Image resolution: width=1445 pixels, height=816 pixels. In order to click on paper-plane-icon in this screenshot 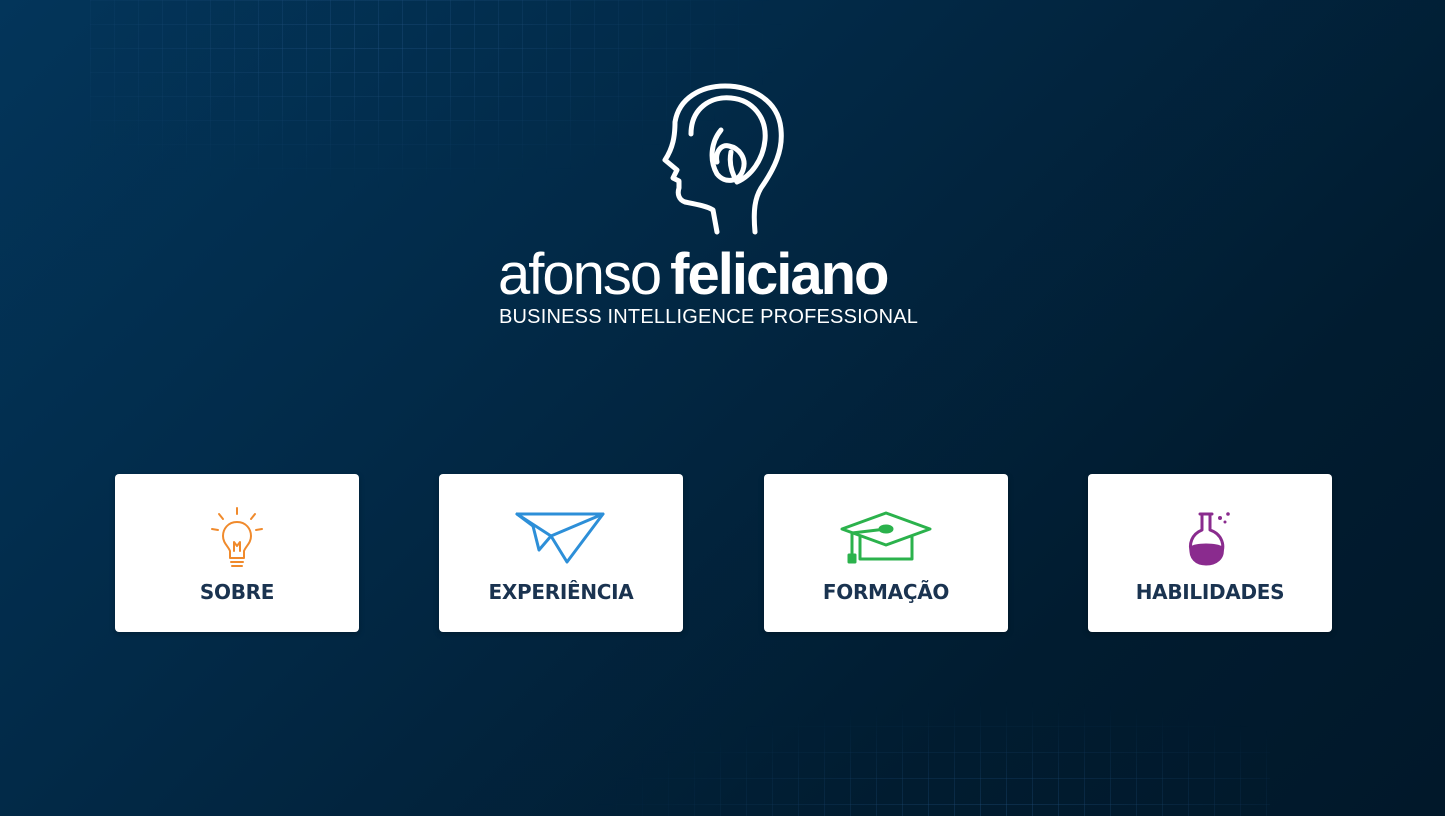, I will do `click(560, 538)`.